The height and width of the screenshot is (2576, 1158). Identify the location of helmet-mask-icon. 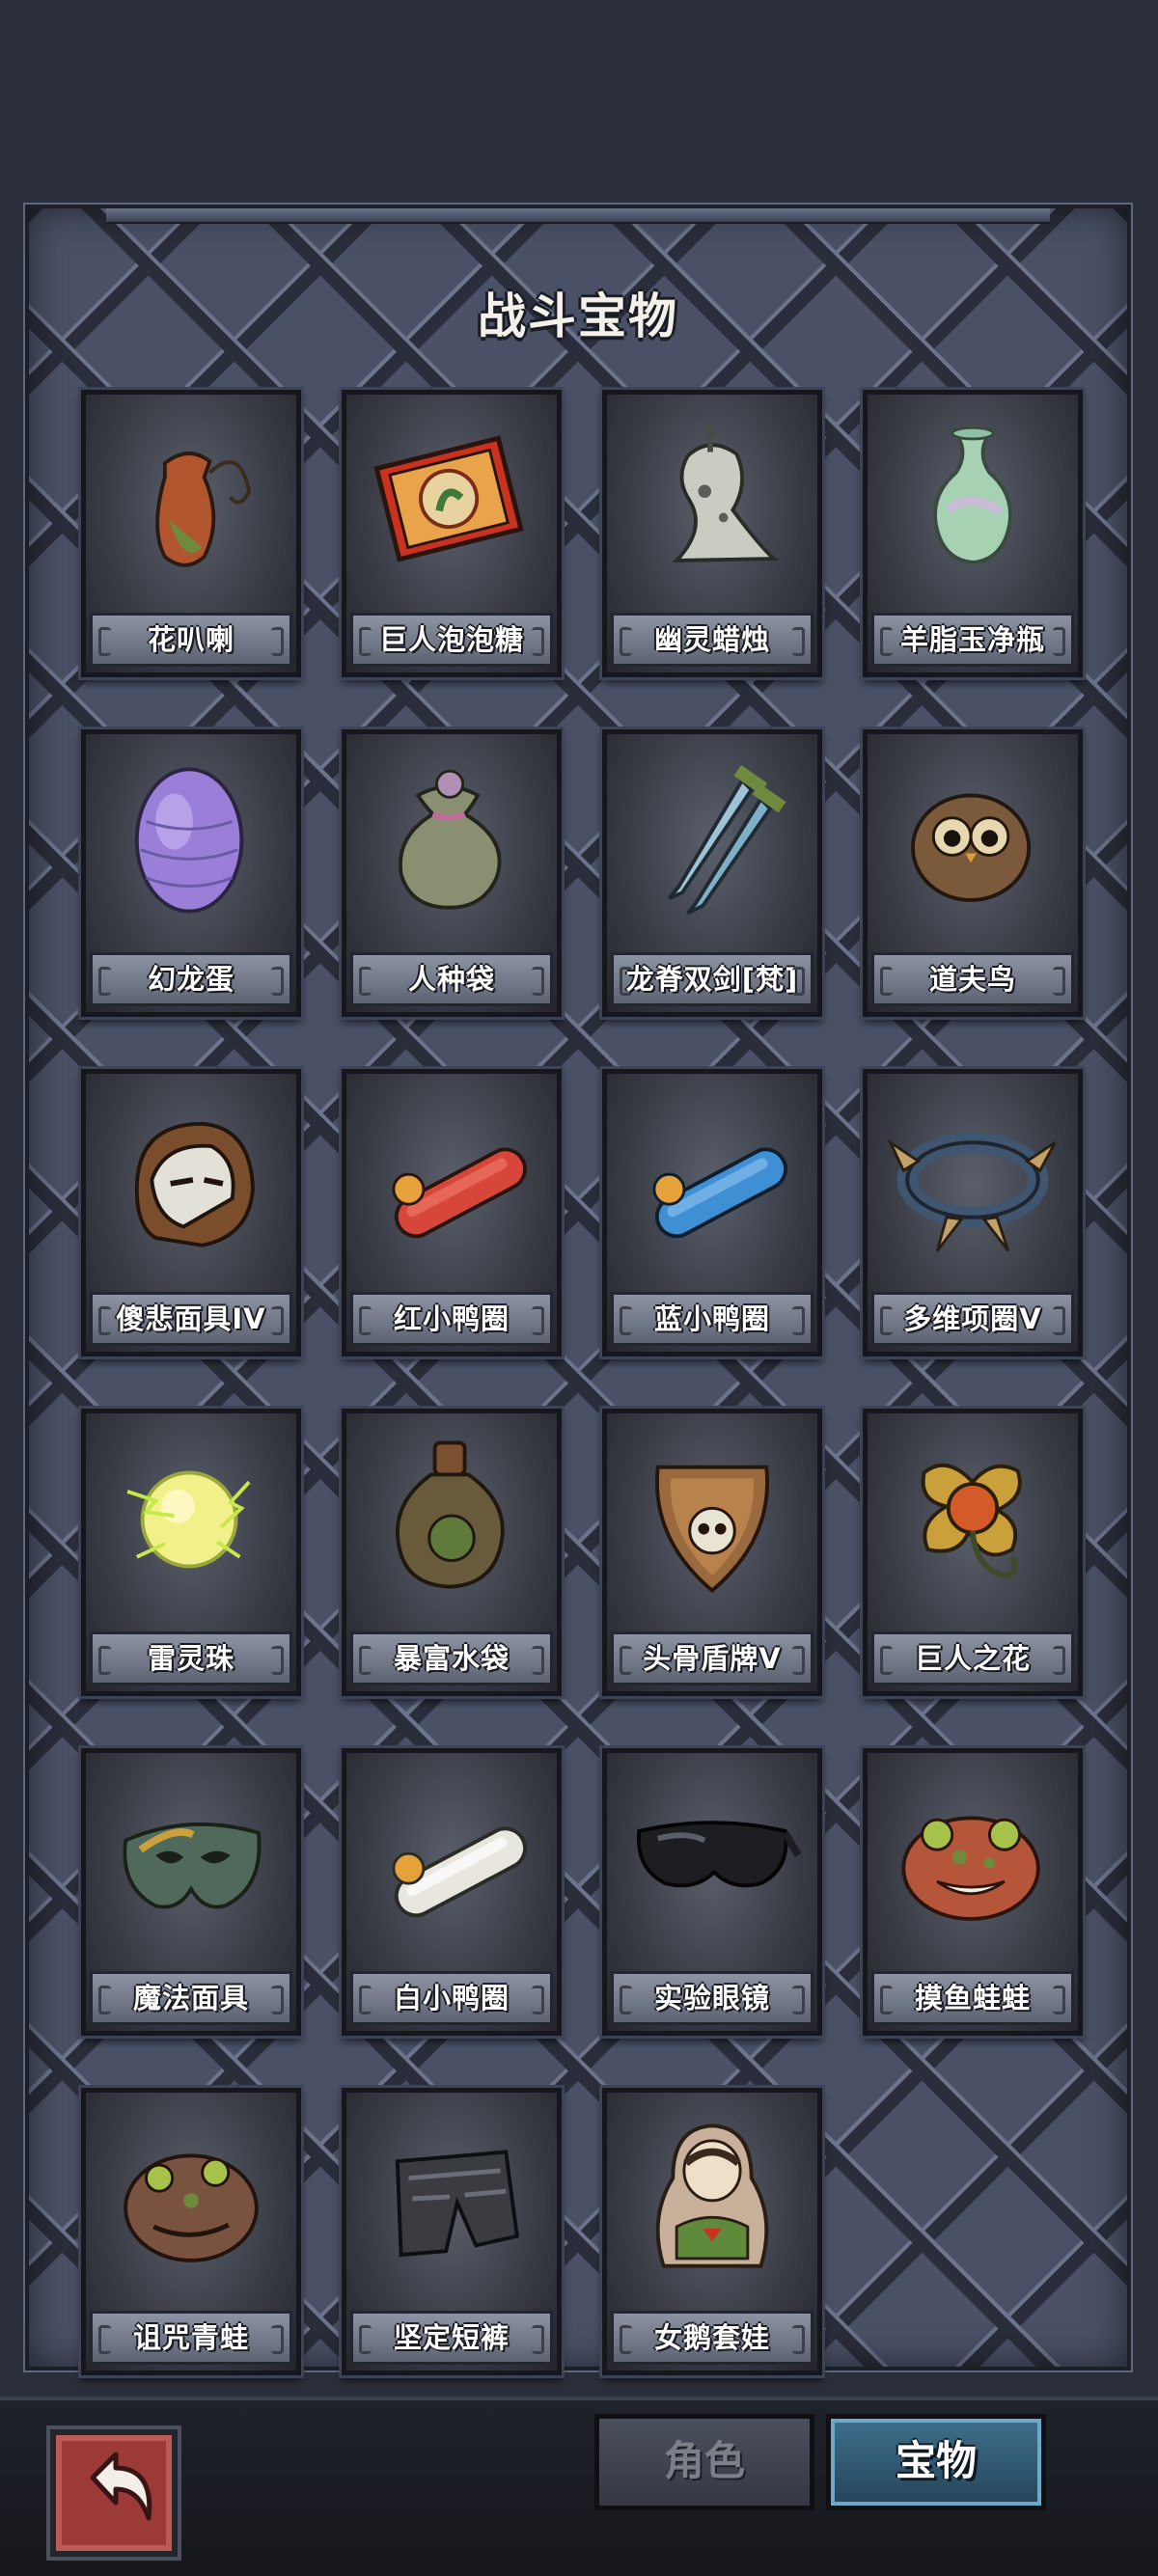
(191, 1178).